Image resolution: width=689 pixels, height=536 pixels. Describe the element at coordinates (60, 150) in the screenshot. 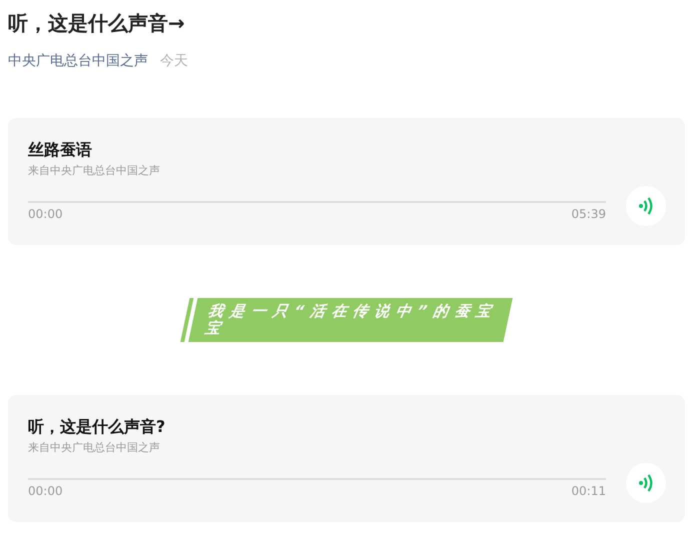

I see `audio-title: 丝路蚕语` at that location.